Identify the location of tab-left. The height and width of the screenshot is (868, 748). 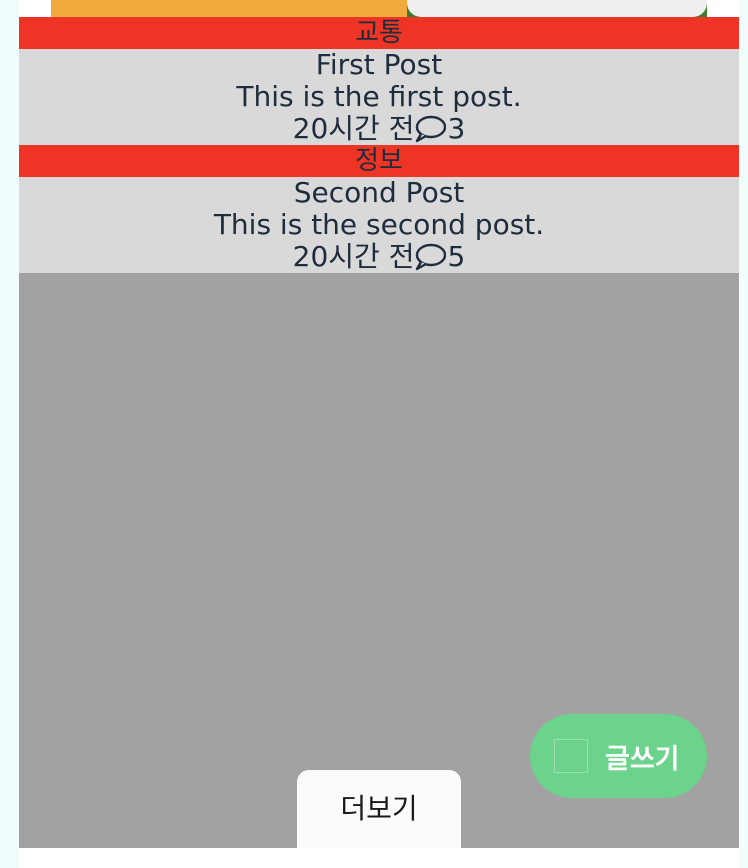
(229, 8).